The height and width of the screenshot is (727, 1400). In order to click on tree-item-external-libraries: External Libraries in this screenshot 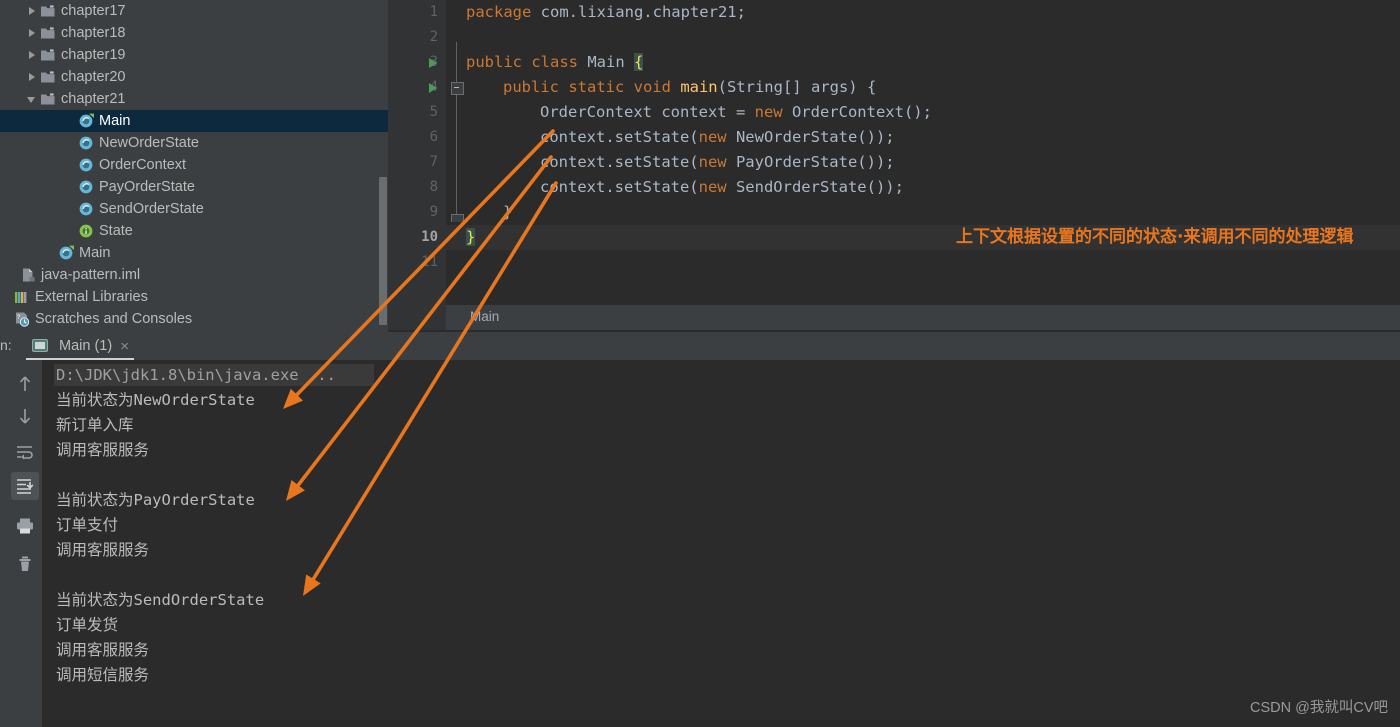, I will do `click(194, 297)`.